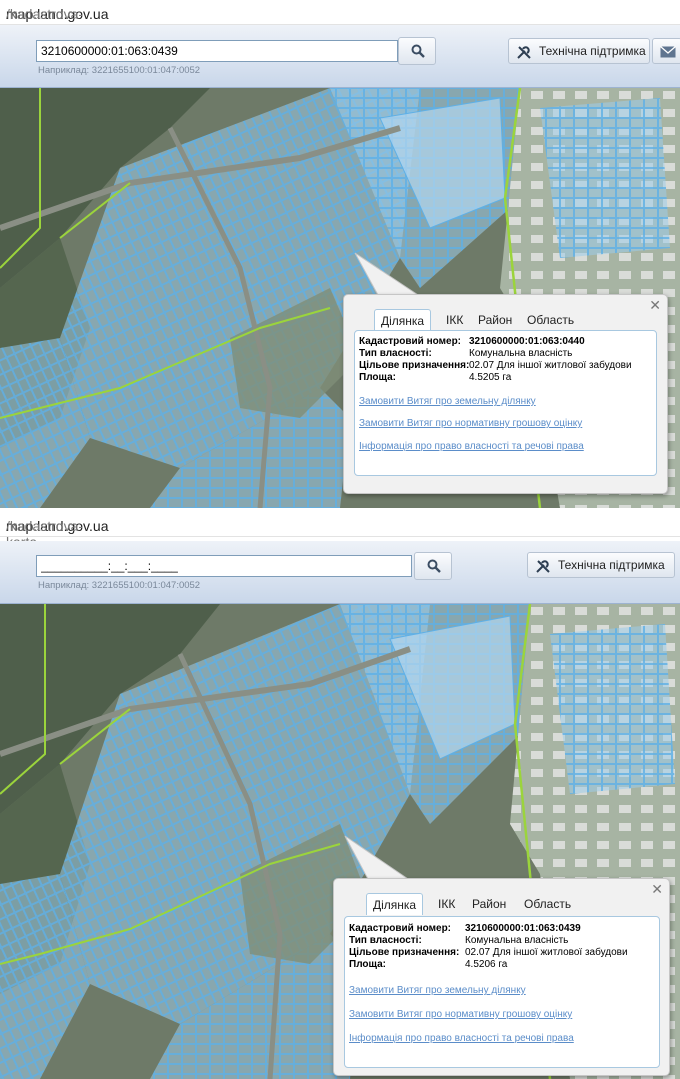 The image size is (680, 1079). I want to click on mail-button, so click(666, 51).